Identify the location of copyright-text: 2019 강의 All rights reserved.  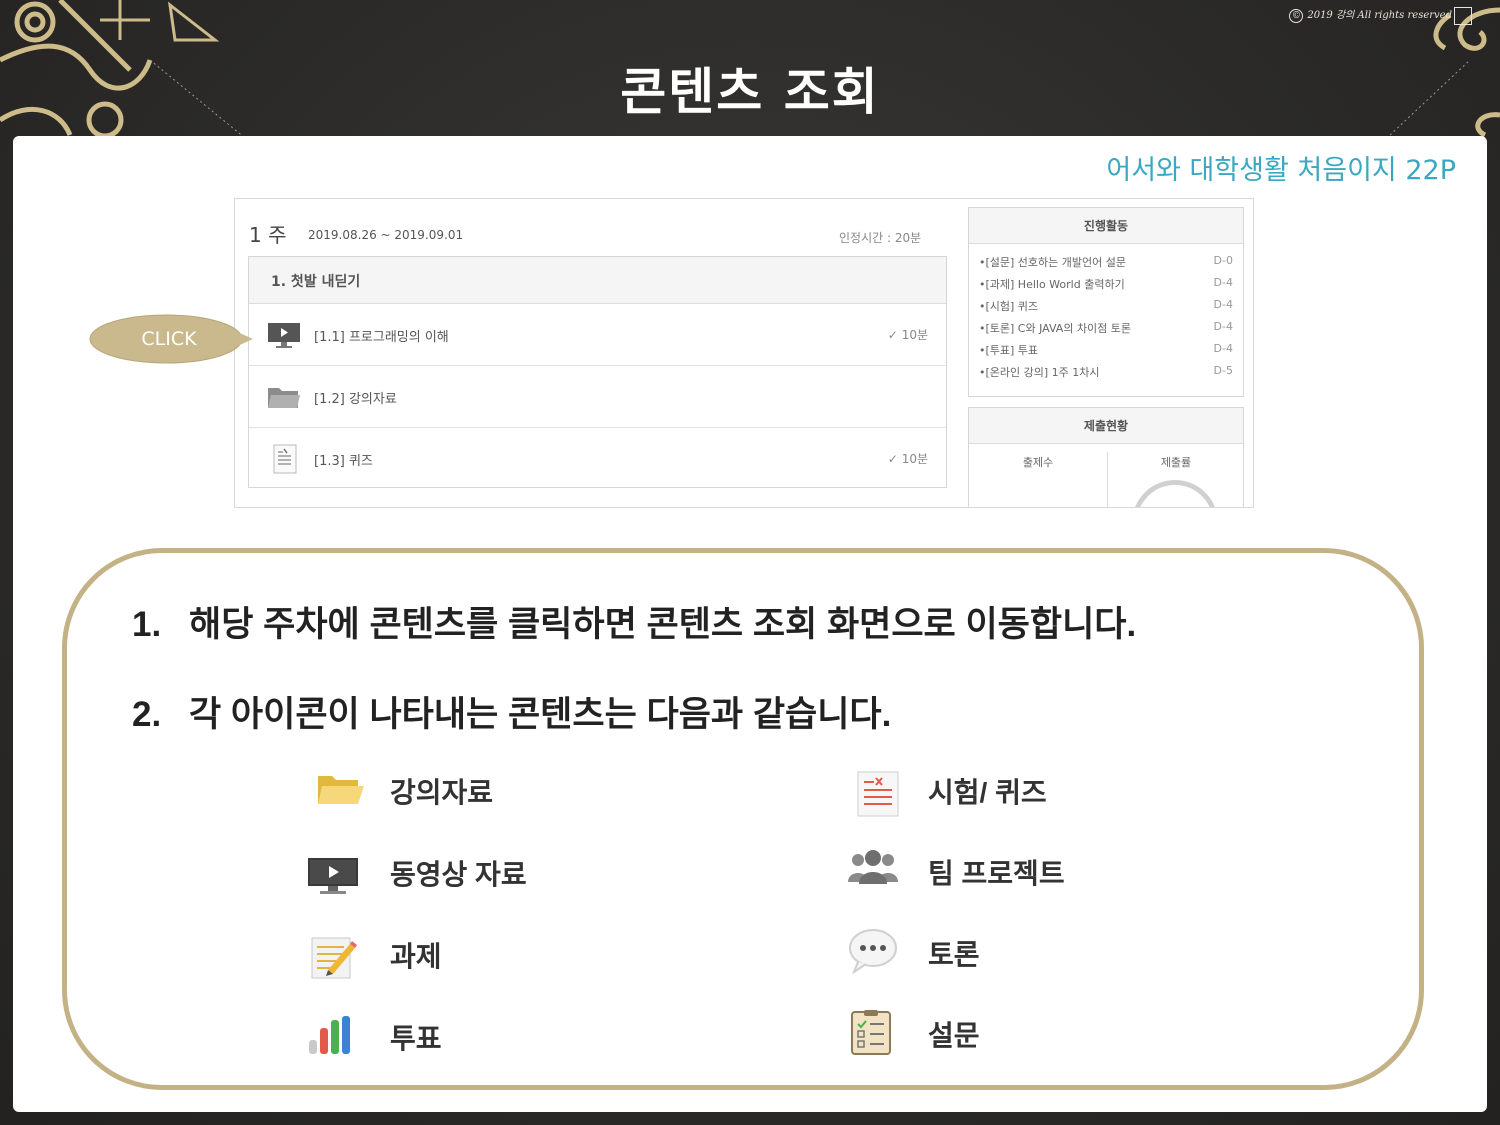
(1379, 15).